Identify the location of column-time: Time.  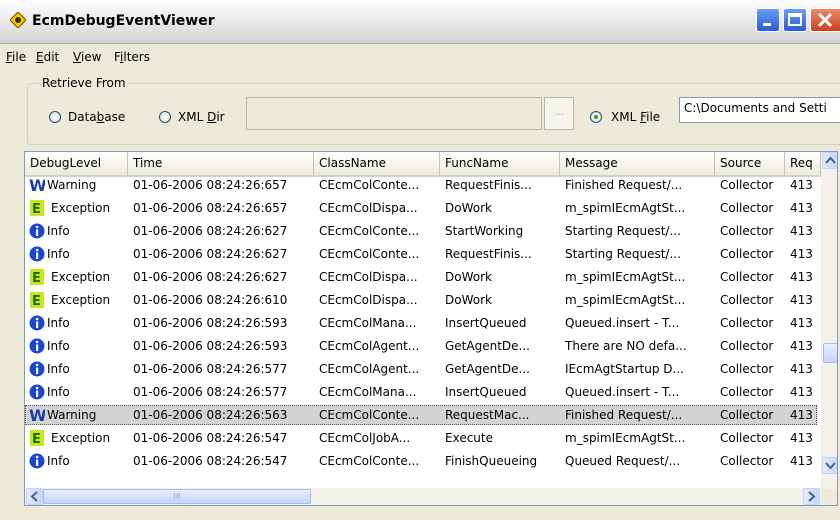
(221, 163).